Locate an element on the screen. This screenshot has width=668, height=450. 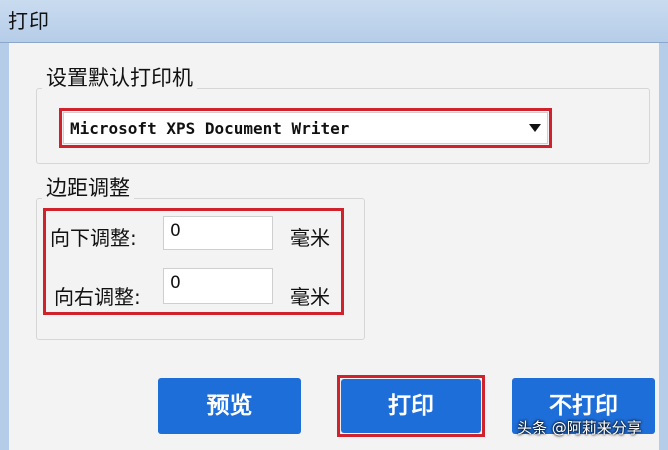
printer-group-legend: 设置默认打印机 is located at coordinates (119, 77).